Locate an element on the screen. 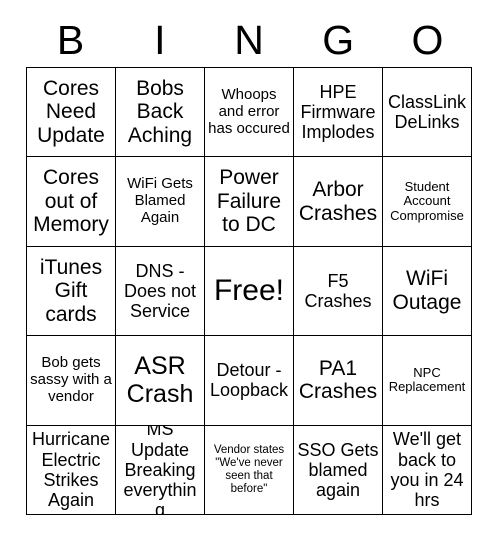 The height and width of the screenshot is (544, 500). bingo-cell-label: MS Update Breaking everything is located at coordinates (160, 470).